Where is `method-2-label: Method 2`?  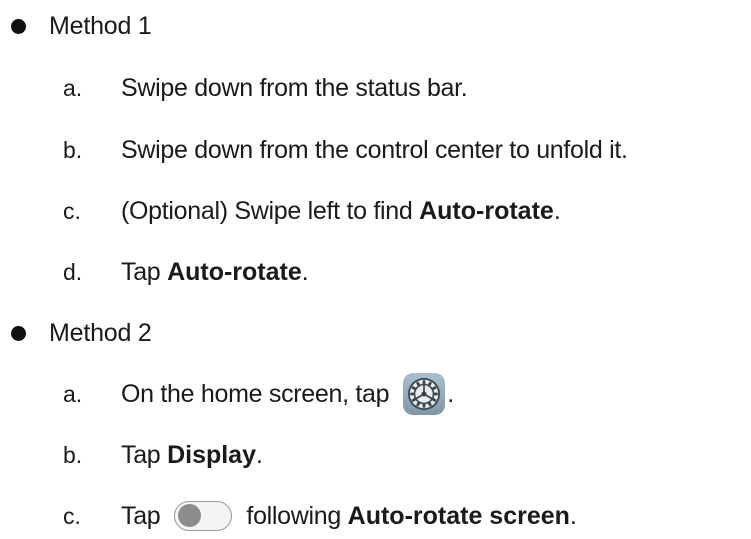 method-2-label: Method 2 is located at coordinates (100, 332).